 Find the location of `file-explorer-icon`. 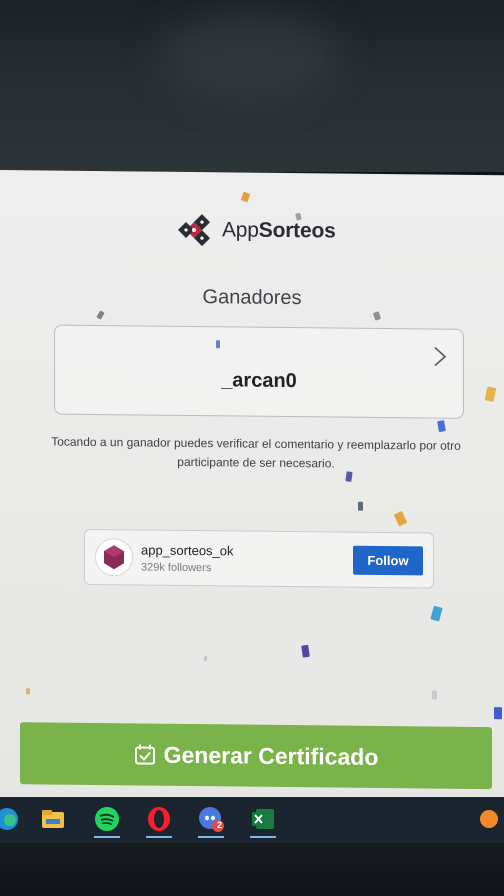

file-explorer-icon is located at coordinates (53, 819).